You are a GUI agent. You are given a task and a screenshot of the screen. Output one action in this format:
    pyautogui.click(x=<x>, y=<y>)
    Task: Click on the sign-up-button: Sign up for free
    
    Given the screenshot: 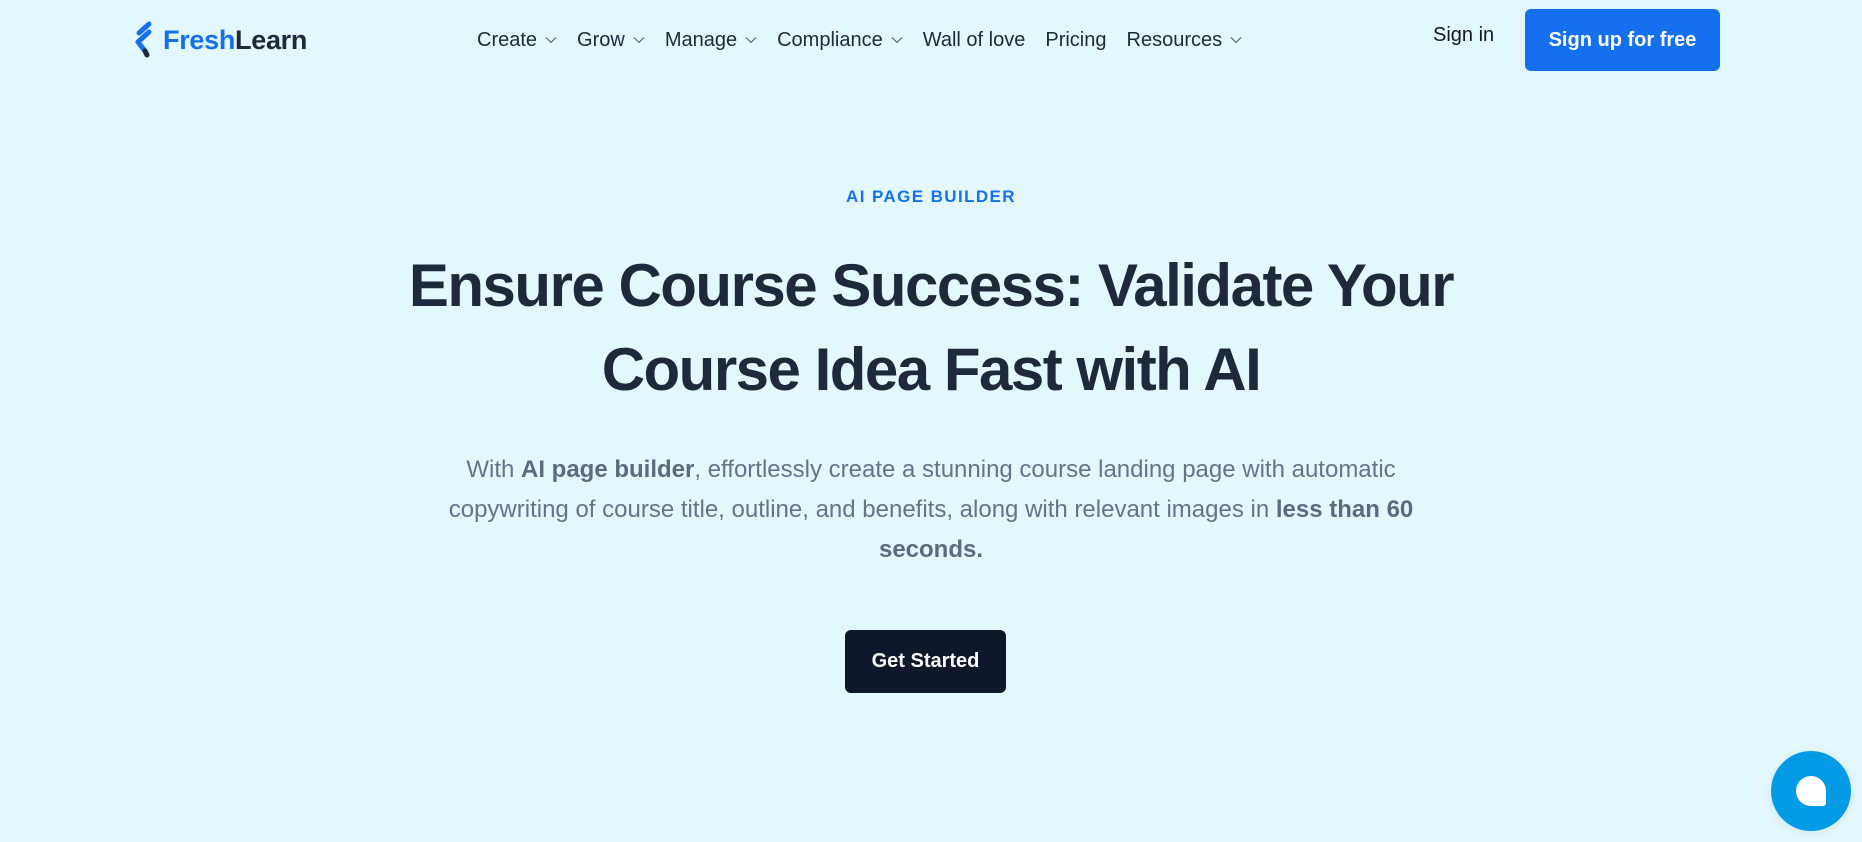 What is the action you would take?
    pyautogui.click(x=1622, y=40)
    